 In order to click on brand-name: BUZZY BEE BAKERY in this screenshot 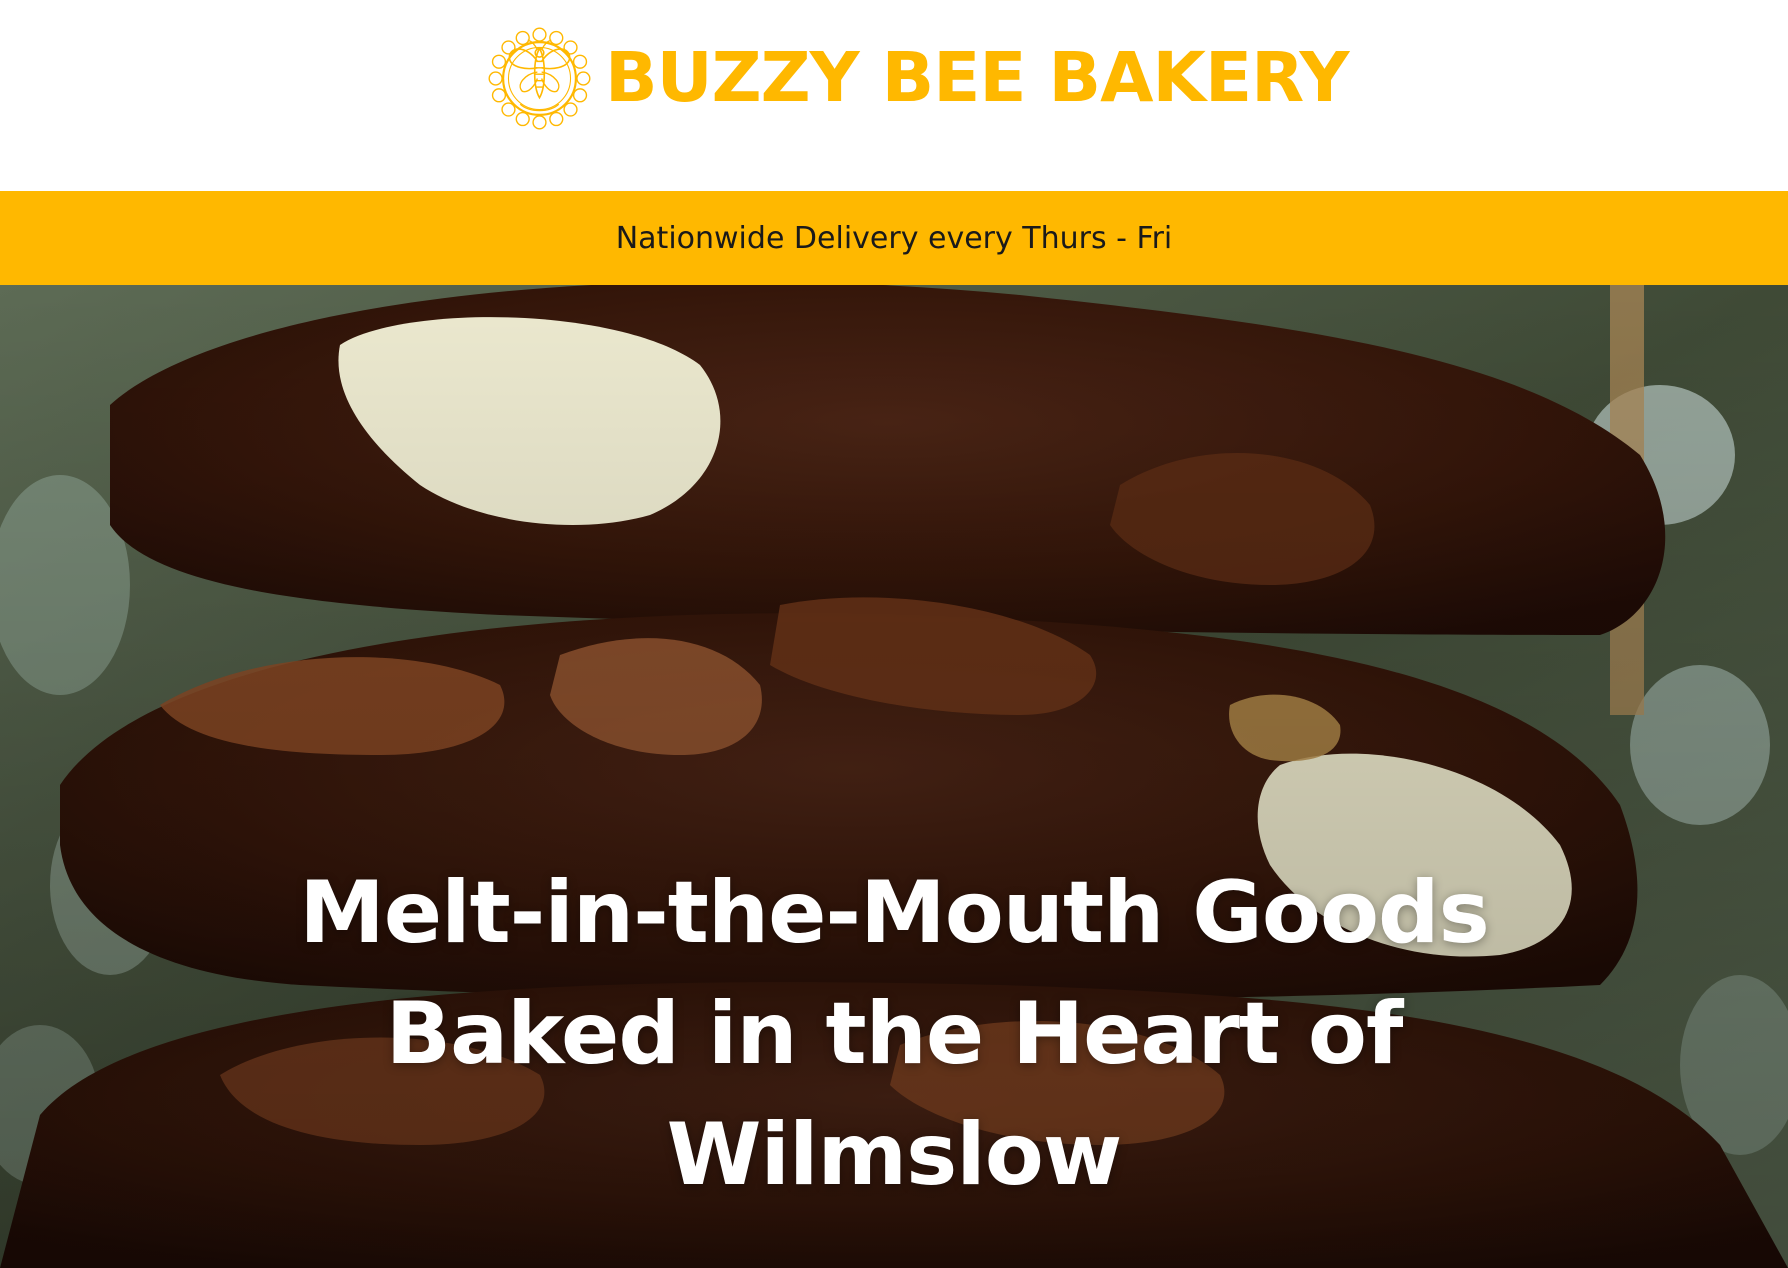, I will do `click(977, 78)`.